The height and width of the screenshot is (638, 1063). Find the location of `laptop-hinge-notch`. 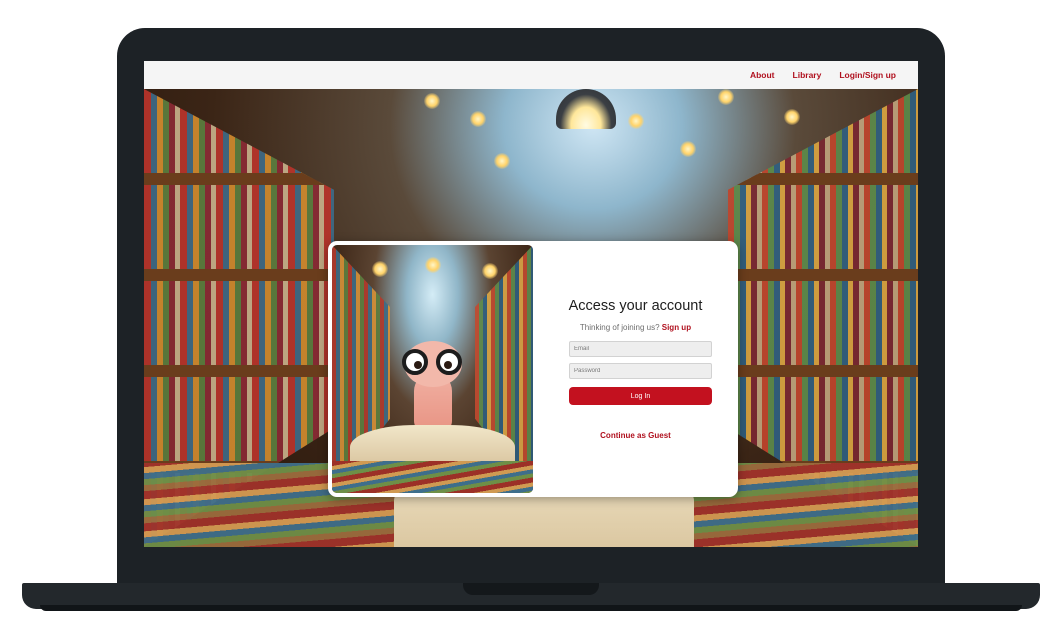

laptop-hinge-notch is located at coordinates (531, 589).